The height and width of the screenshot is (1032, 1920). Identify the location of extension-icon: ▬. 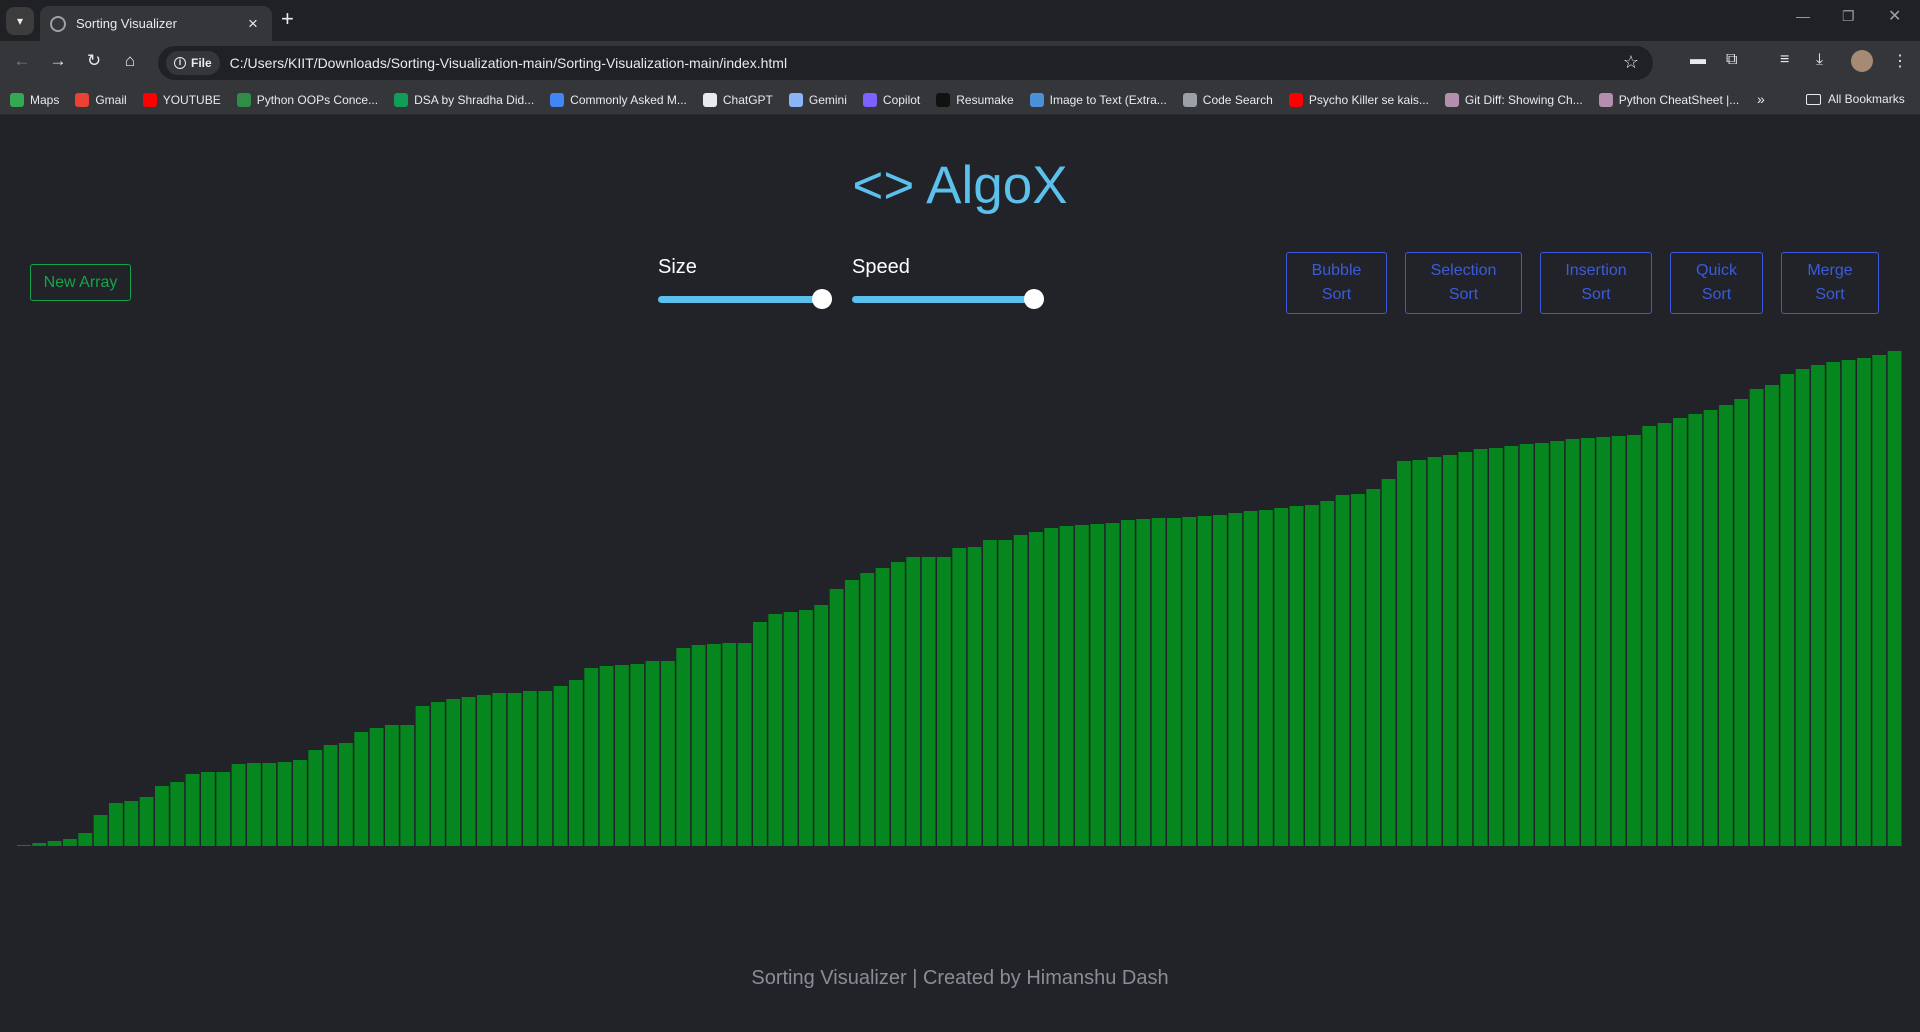
(1698, 60).